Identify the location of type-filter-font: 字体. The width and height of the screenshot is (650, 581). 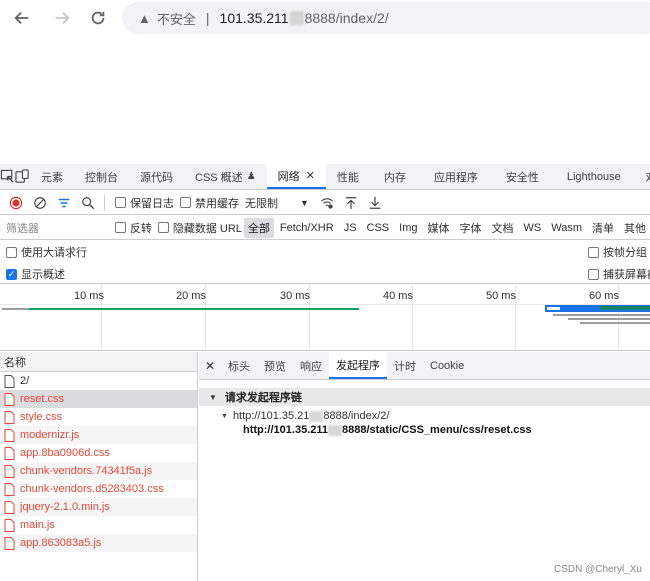
(471, 228).